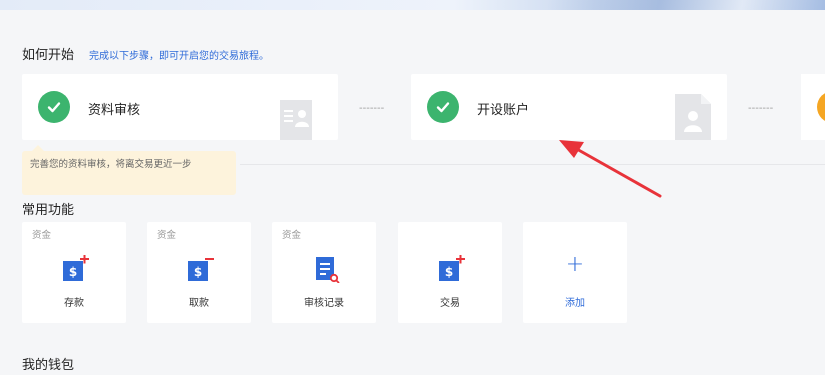  Describe the element at coordinates (199, 303) in the screenshot. I see `func-label: 取款` at that location.